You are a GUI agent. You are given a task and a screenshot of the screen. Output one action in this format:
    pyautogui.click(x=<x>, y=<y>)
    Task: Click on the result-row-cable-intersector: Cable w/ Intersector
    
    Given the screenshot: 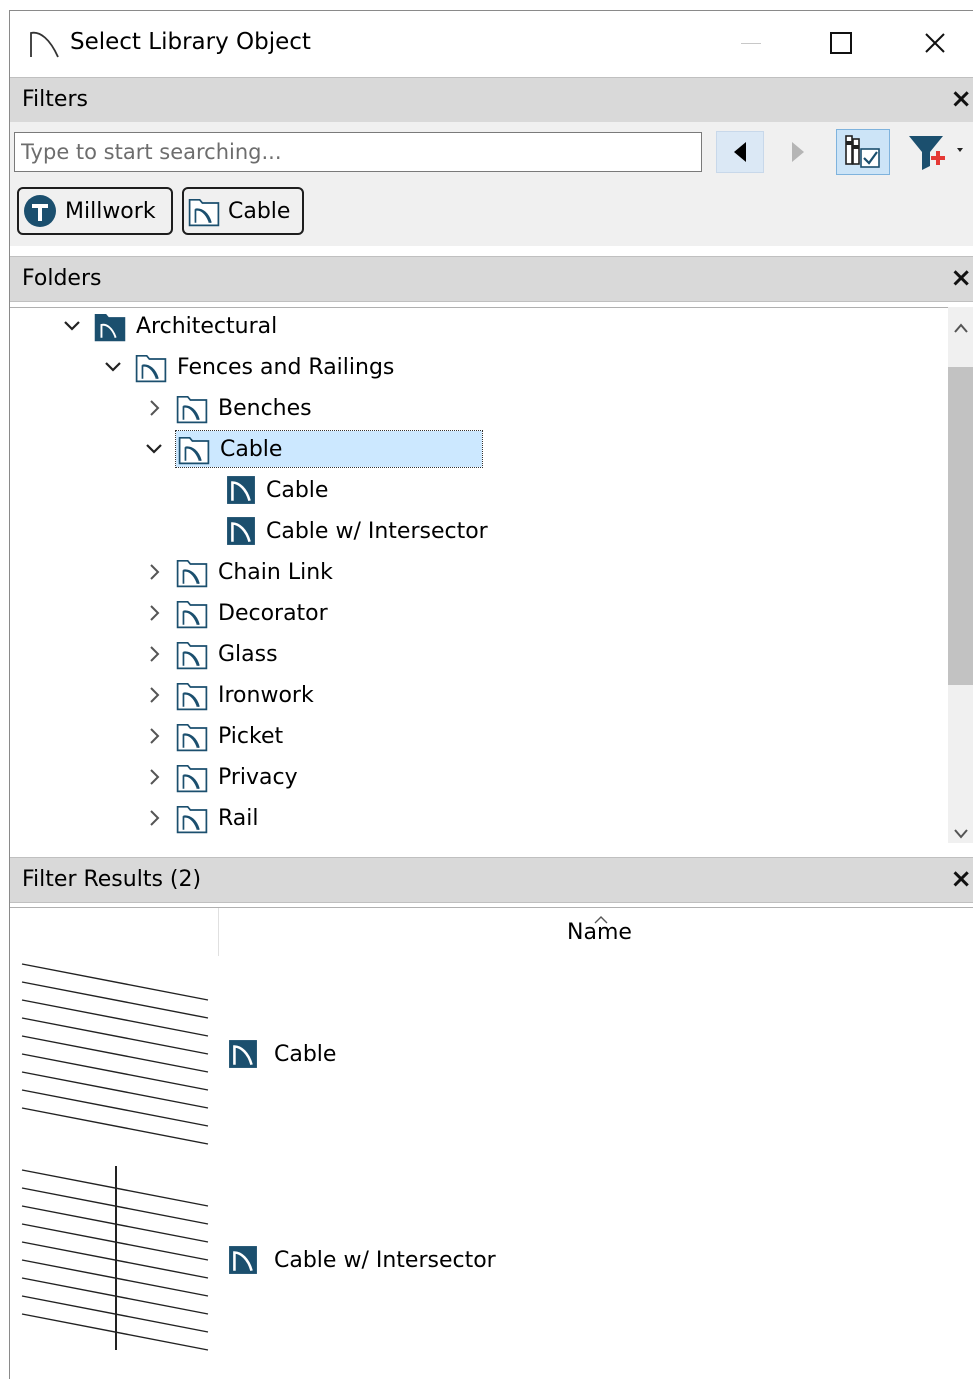 What is the action you would take?
    pyautogui.click(x=491, y=1262)
    